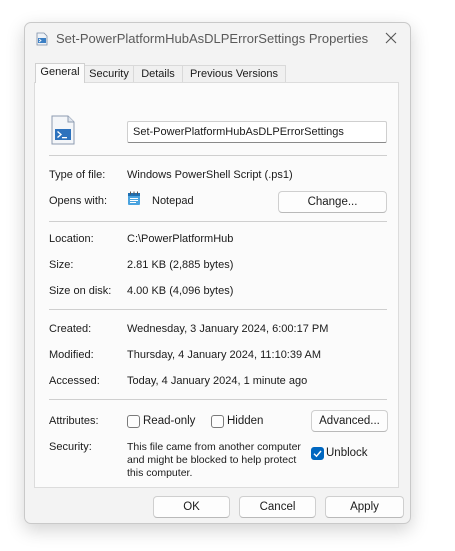  I want to click on unblock-label: Unblock, so click(347, 453).